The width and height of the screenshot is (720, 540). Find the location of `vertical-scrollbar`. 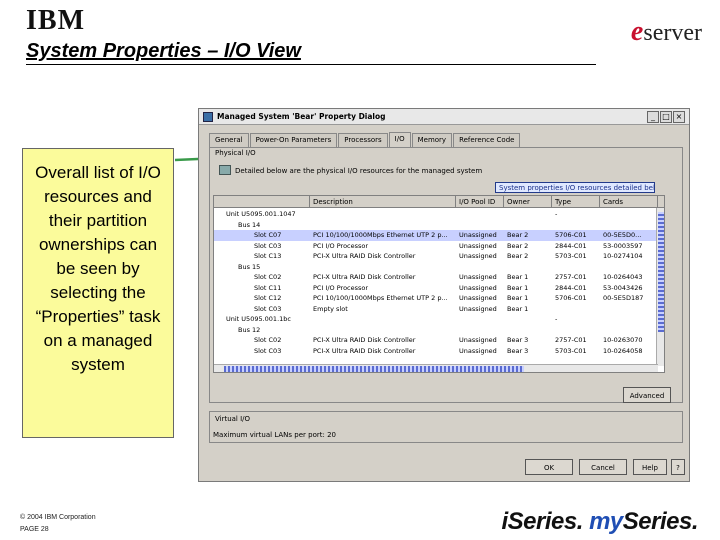

vertical-scrollbar is located at coordinates (660, 287).